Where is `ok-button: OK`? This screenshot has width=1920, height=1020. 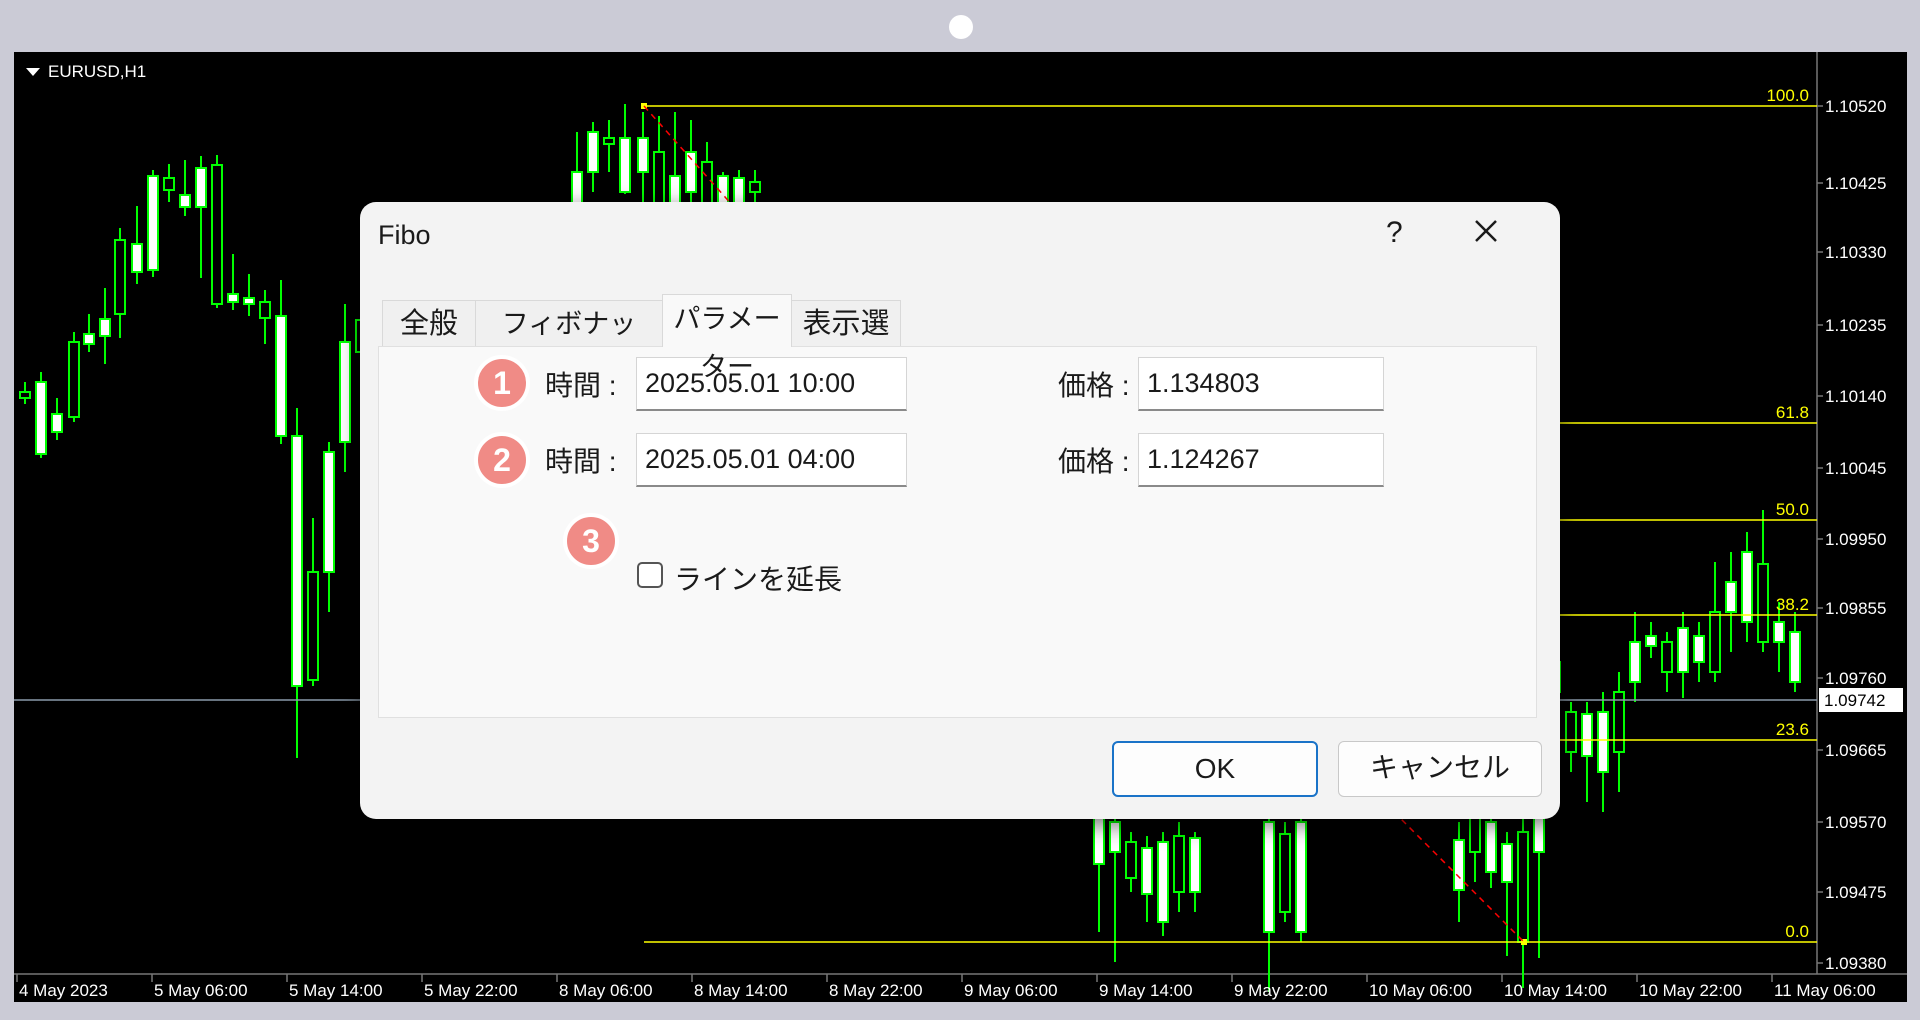 ok-button: OK is located at coordinates (1215, 769).